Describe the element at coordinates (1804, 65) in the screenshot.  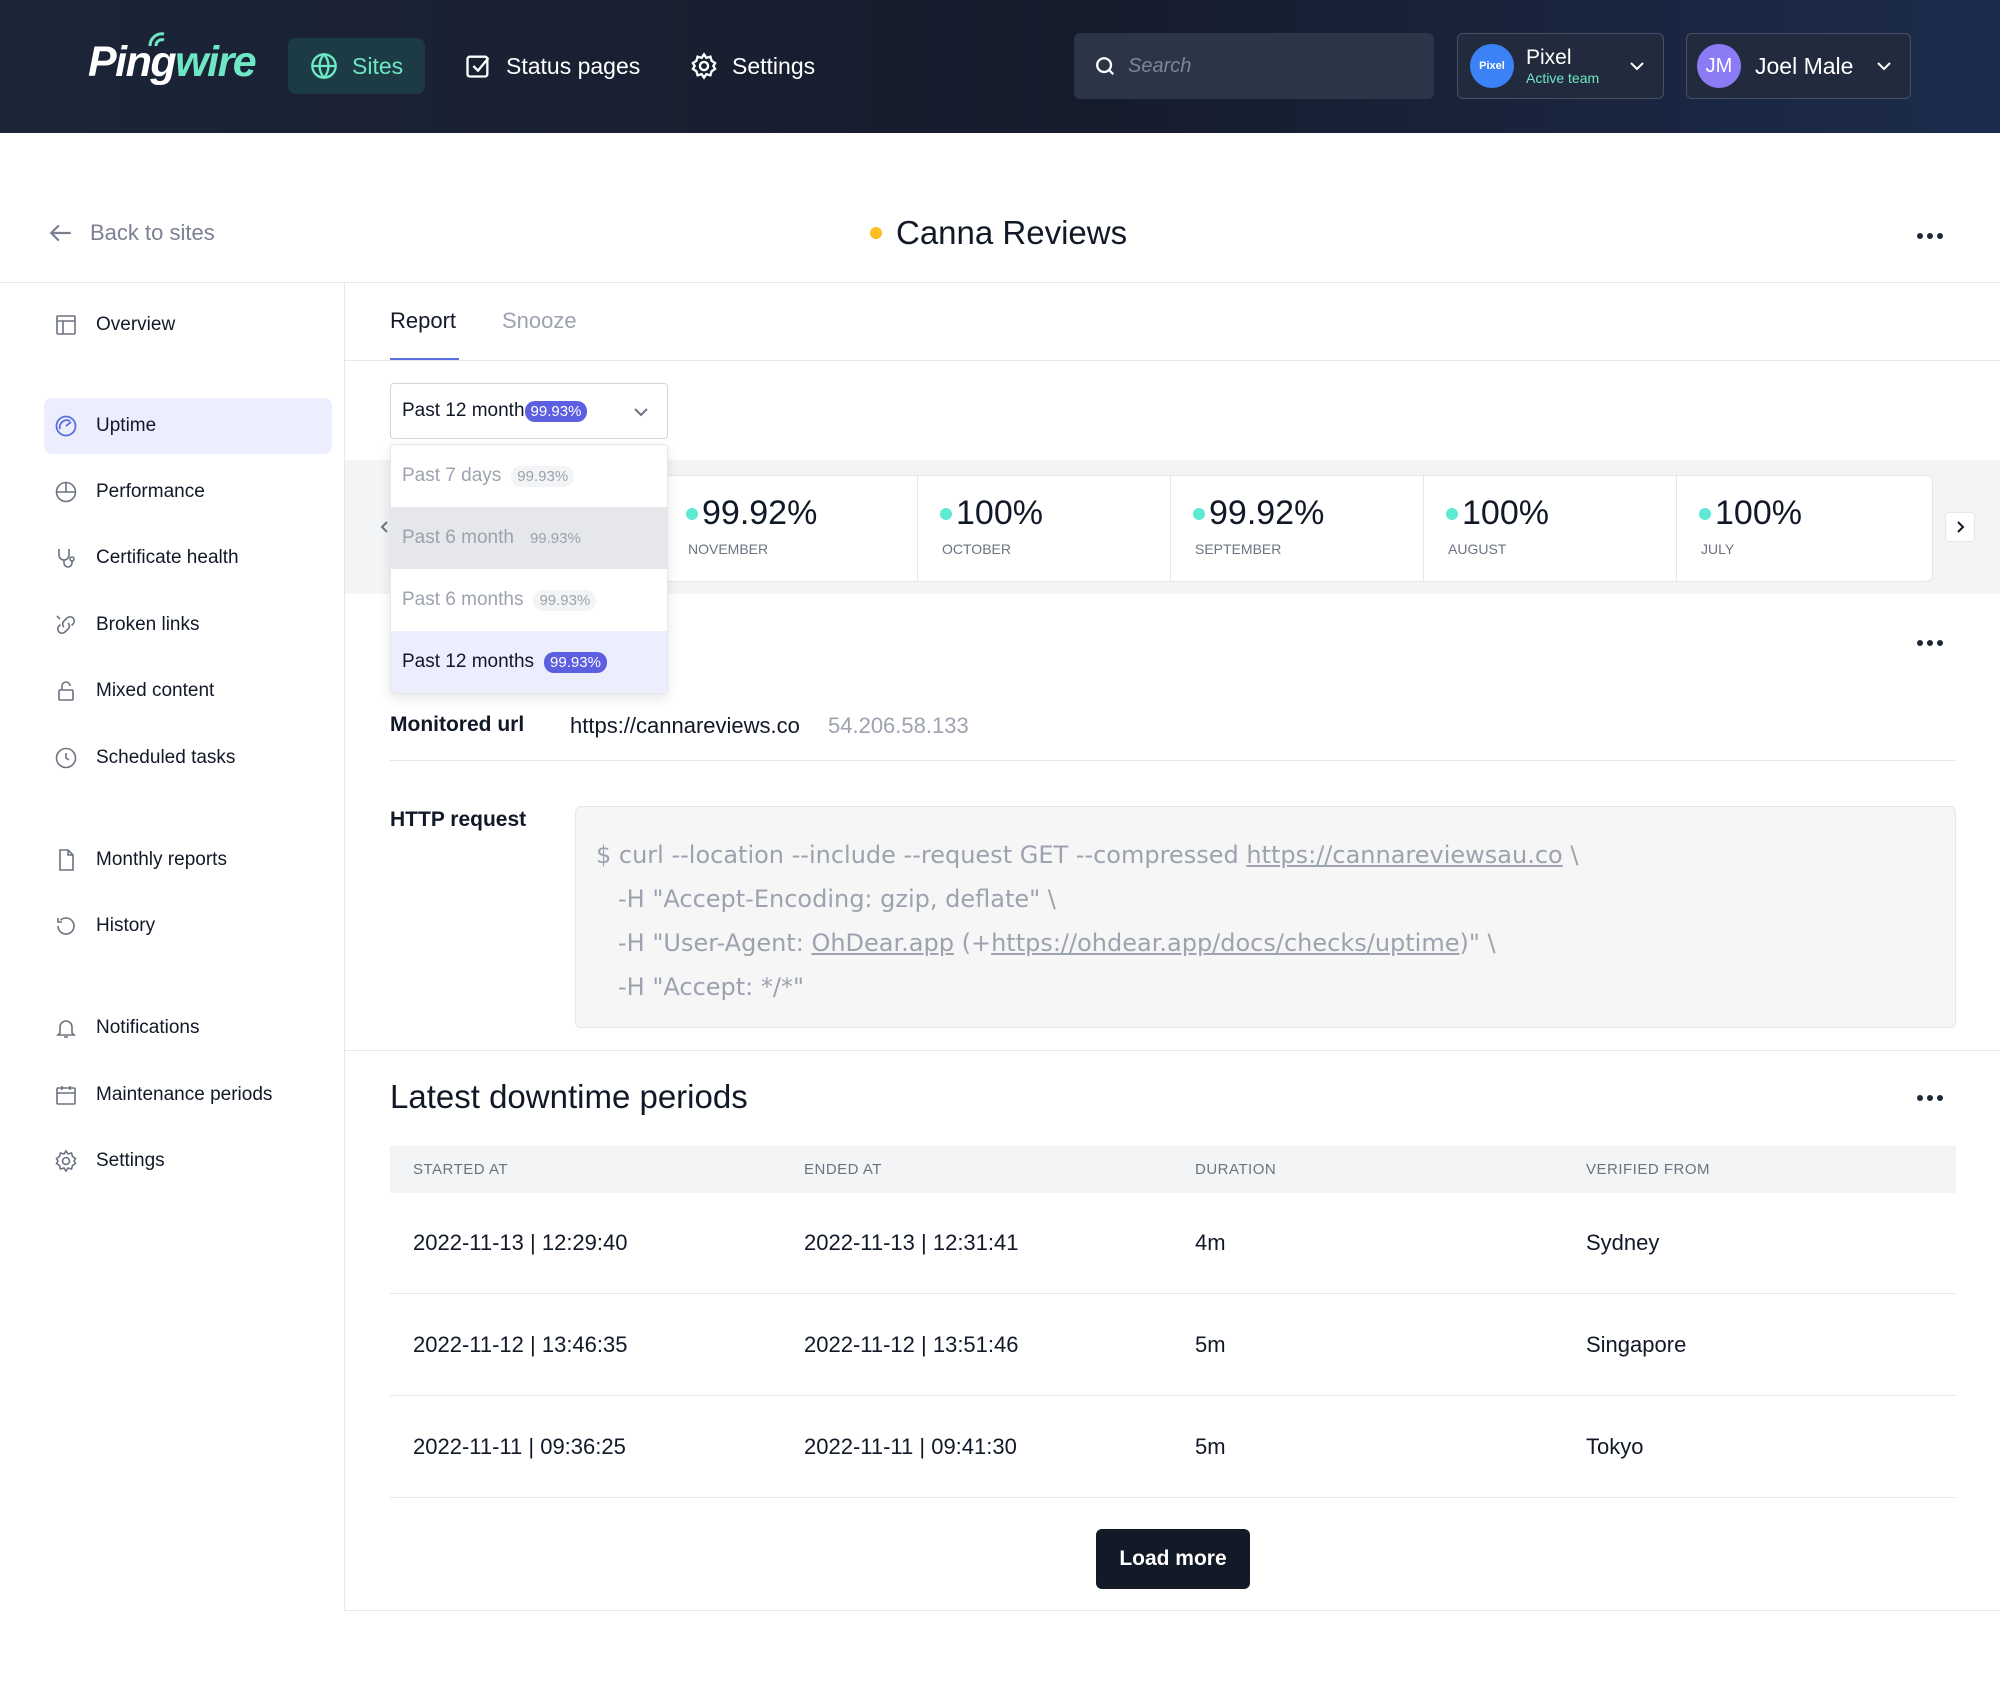
I see `user-name: Joel Male` at that location.